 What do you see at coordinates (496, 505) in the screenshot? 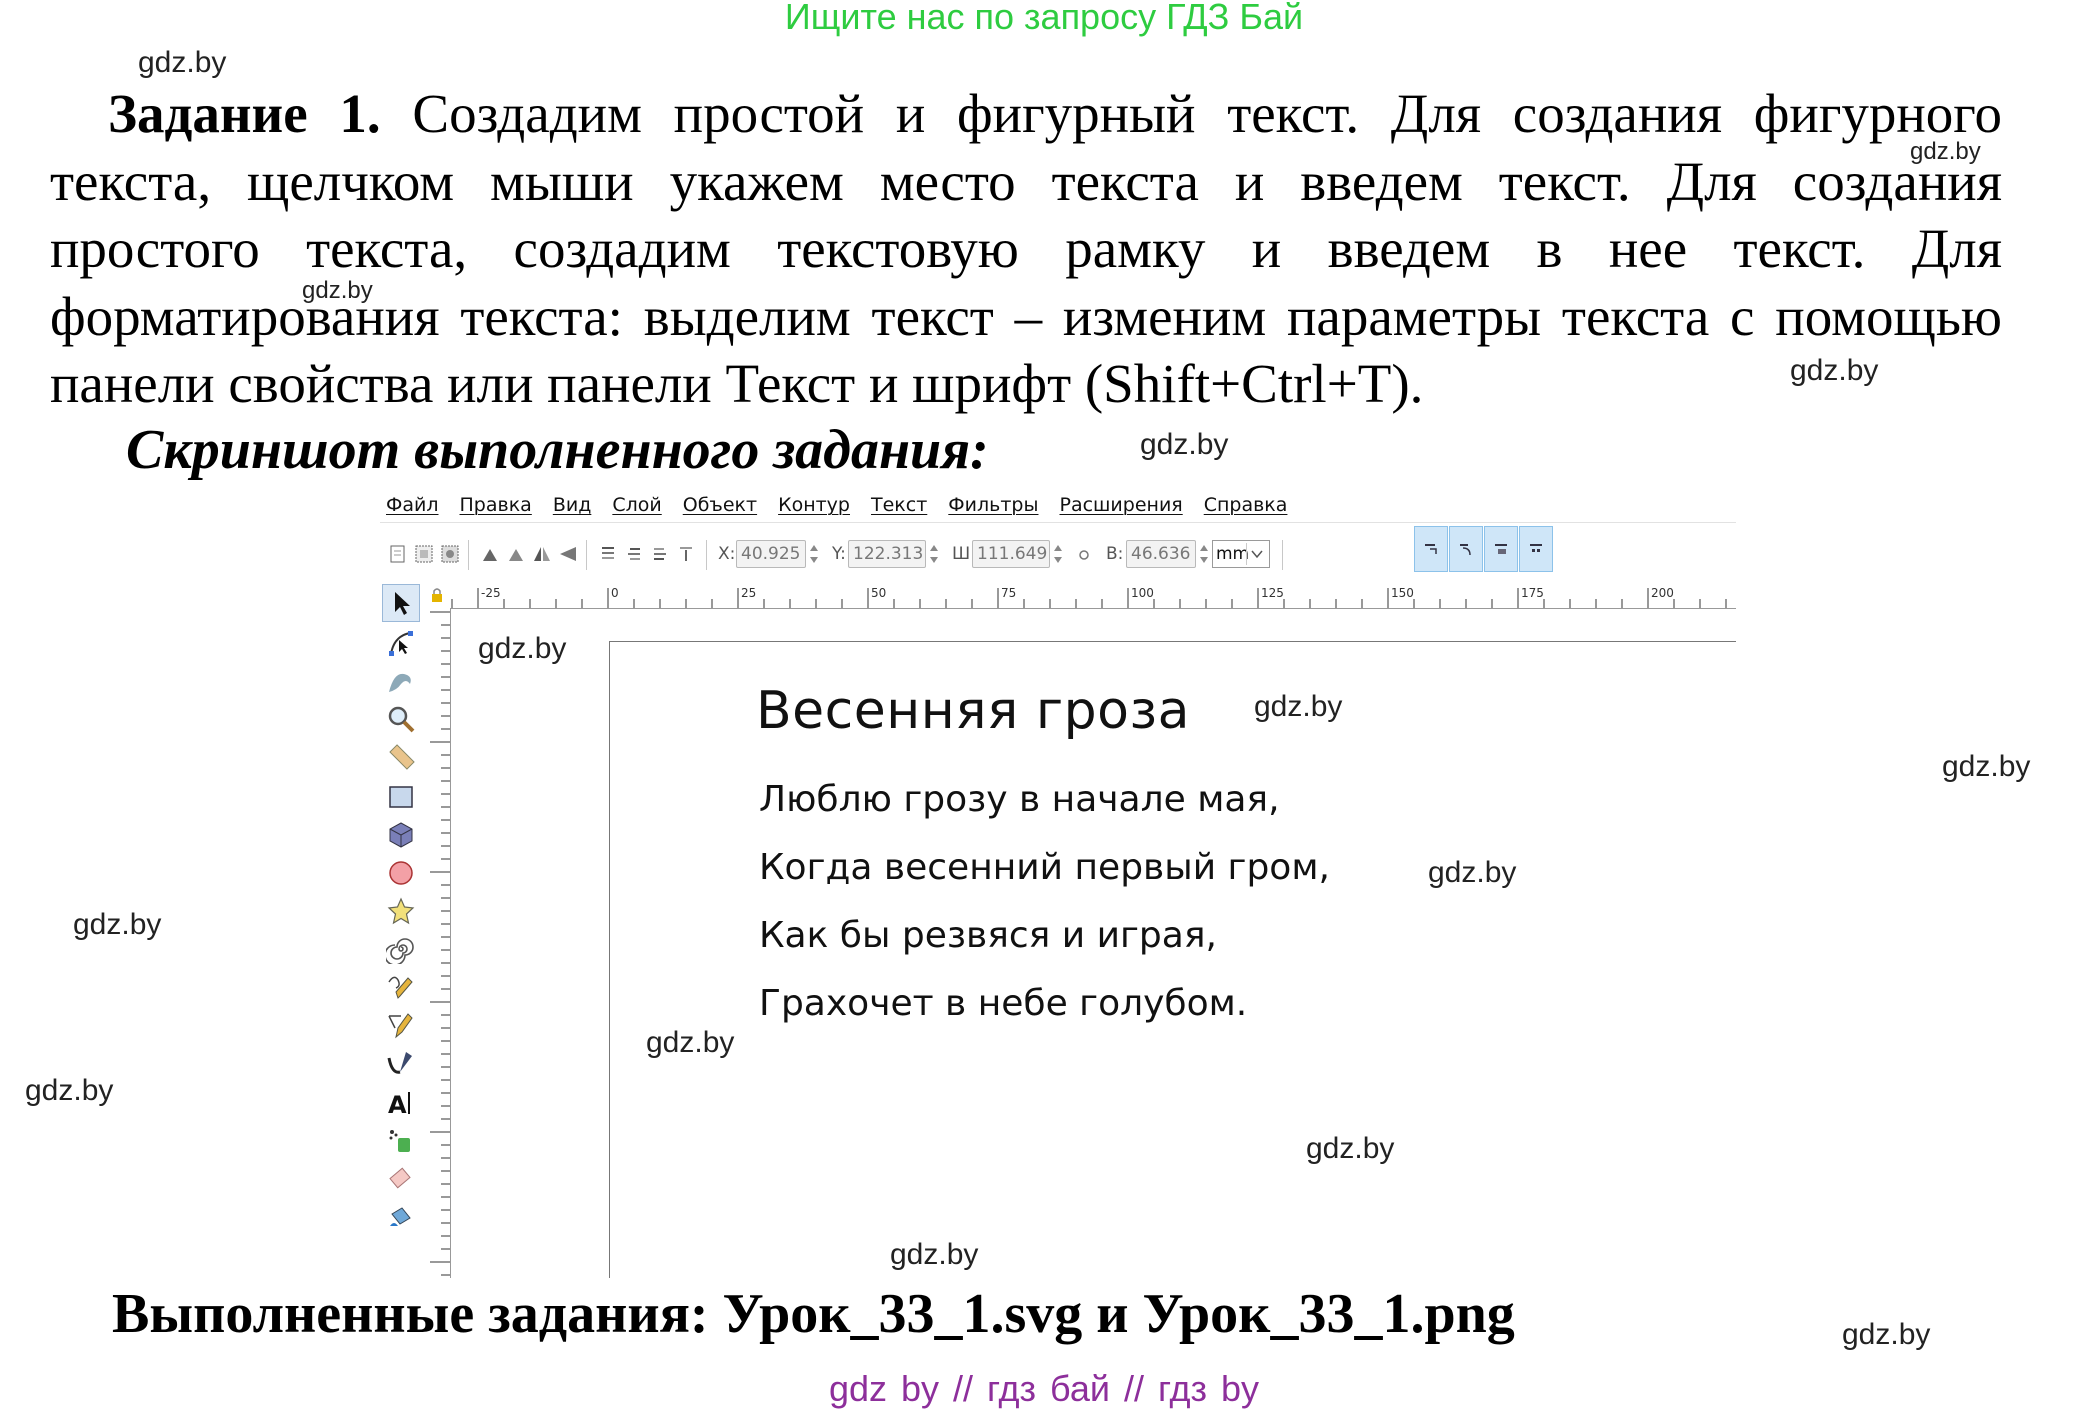
I see `menu-edit: Правка` at bounding box center [496, 505].